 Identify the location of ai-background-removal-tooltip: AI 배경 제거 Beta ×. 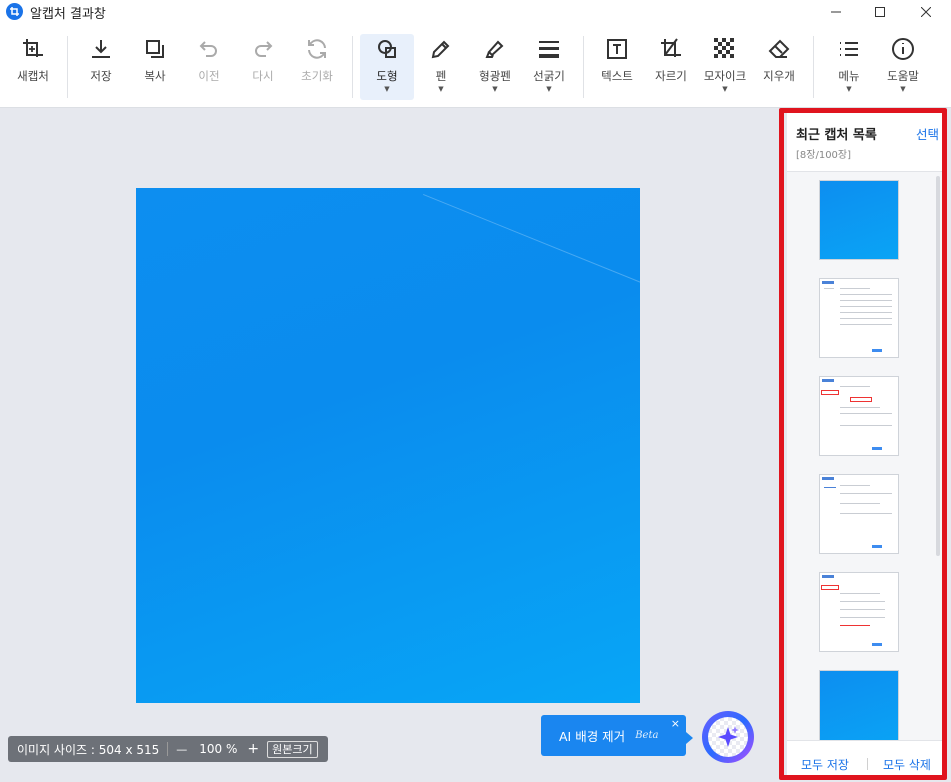
(617, 735).